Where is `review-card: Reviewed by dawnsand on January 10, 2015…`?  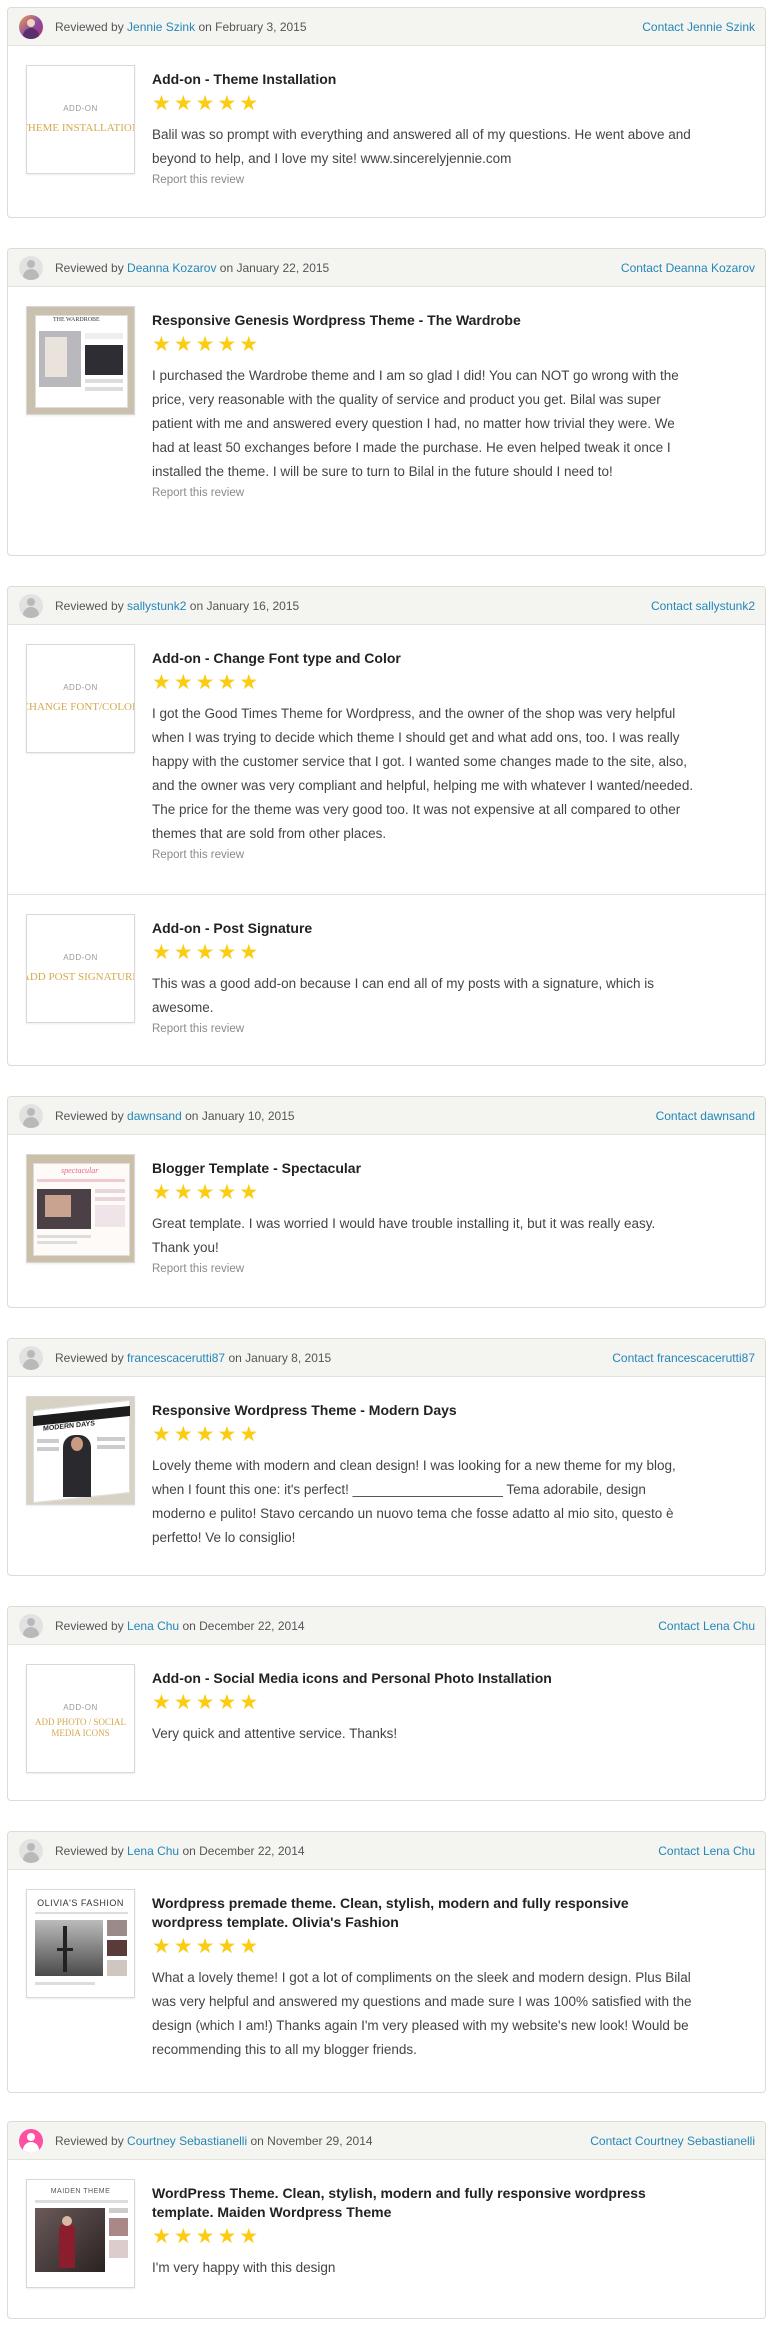
review-card: Reviewed by dawnsand on January 10, 2015… is located at coordinates (386, 1202).